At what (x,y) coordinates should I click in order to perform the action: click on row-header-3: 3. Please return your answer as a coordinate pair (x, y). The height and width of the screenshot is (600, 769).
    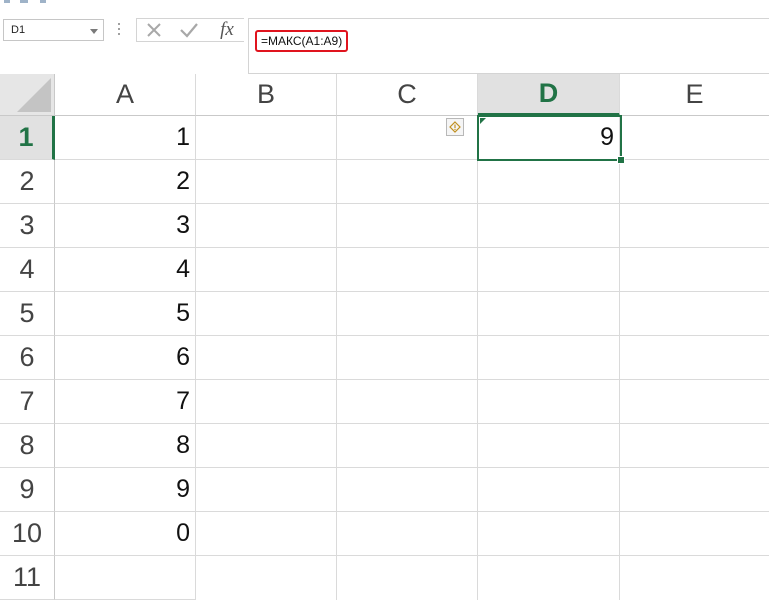
    Looking at the image, I should click on (27, 226).